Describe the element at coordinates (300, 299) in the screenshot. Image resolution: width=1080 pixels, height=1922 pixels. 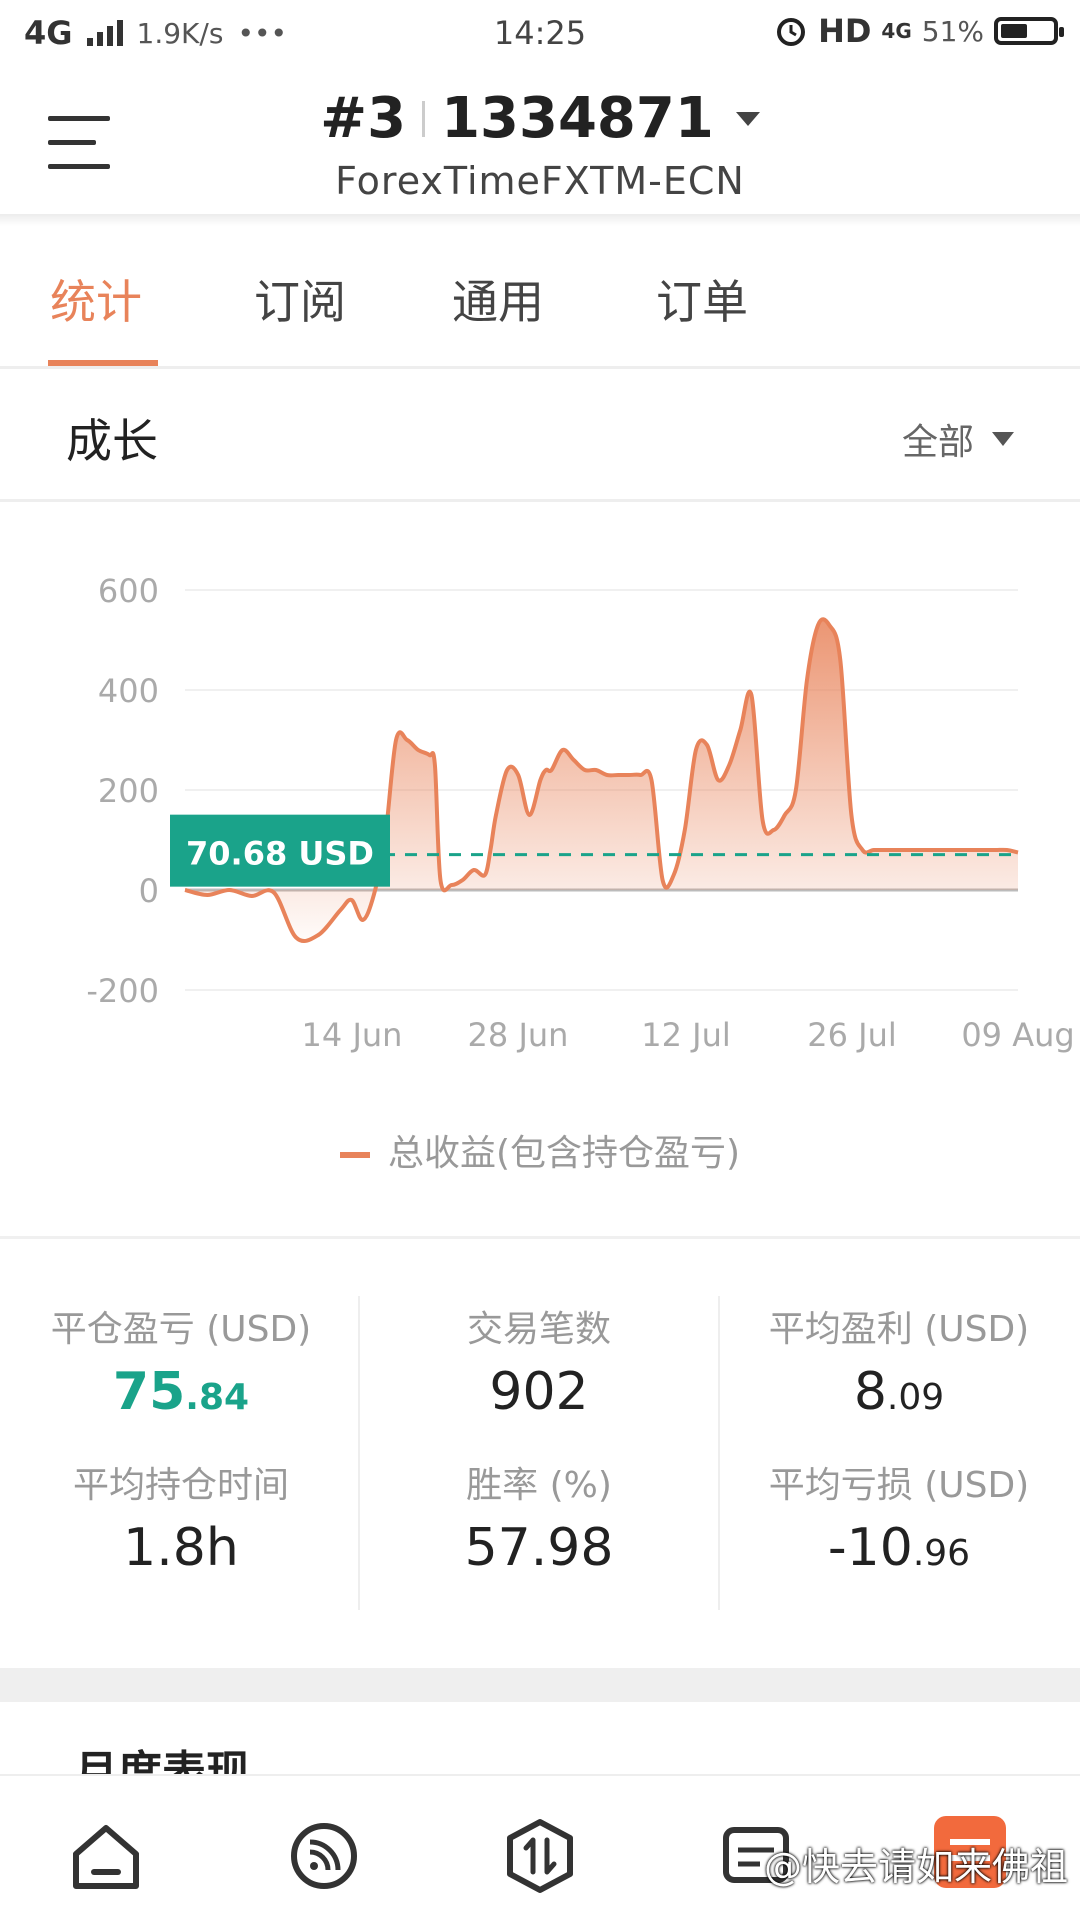
I see `tab-subscribe: 订阅` at that location.